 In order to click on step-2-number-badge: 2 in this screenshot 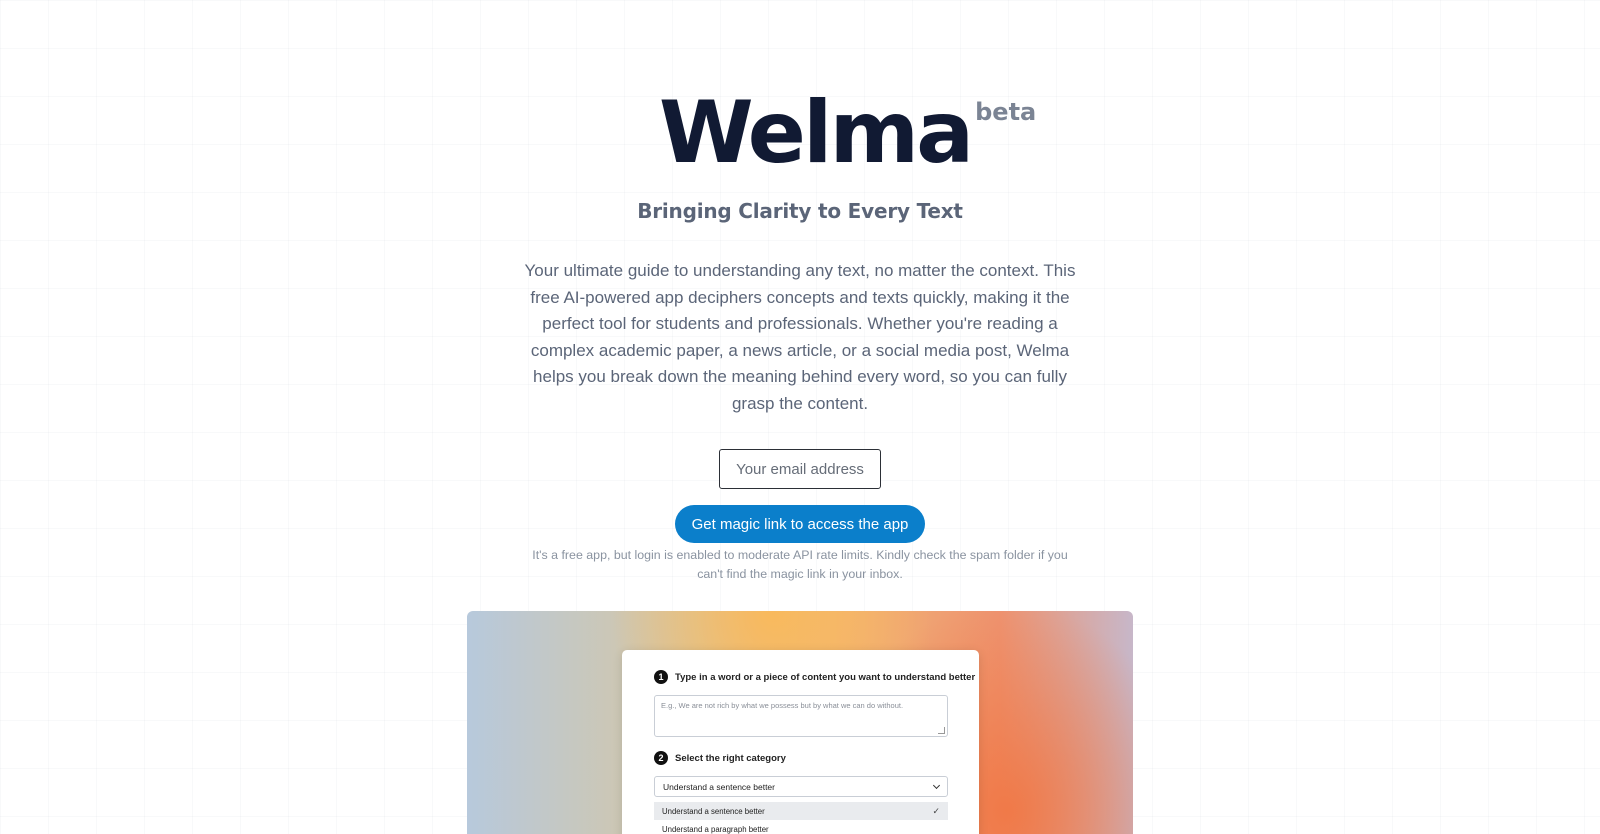, I will do `click(661, 758)`.